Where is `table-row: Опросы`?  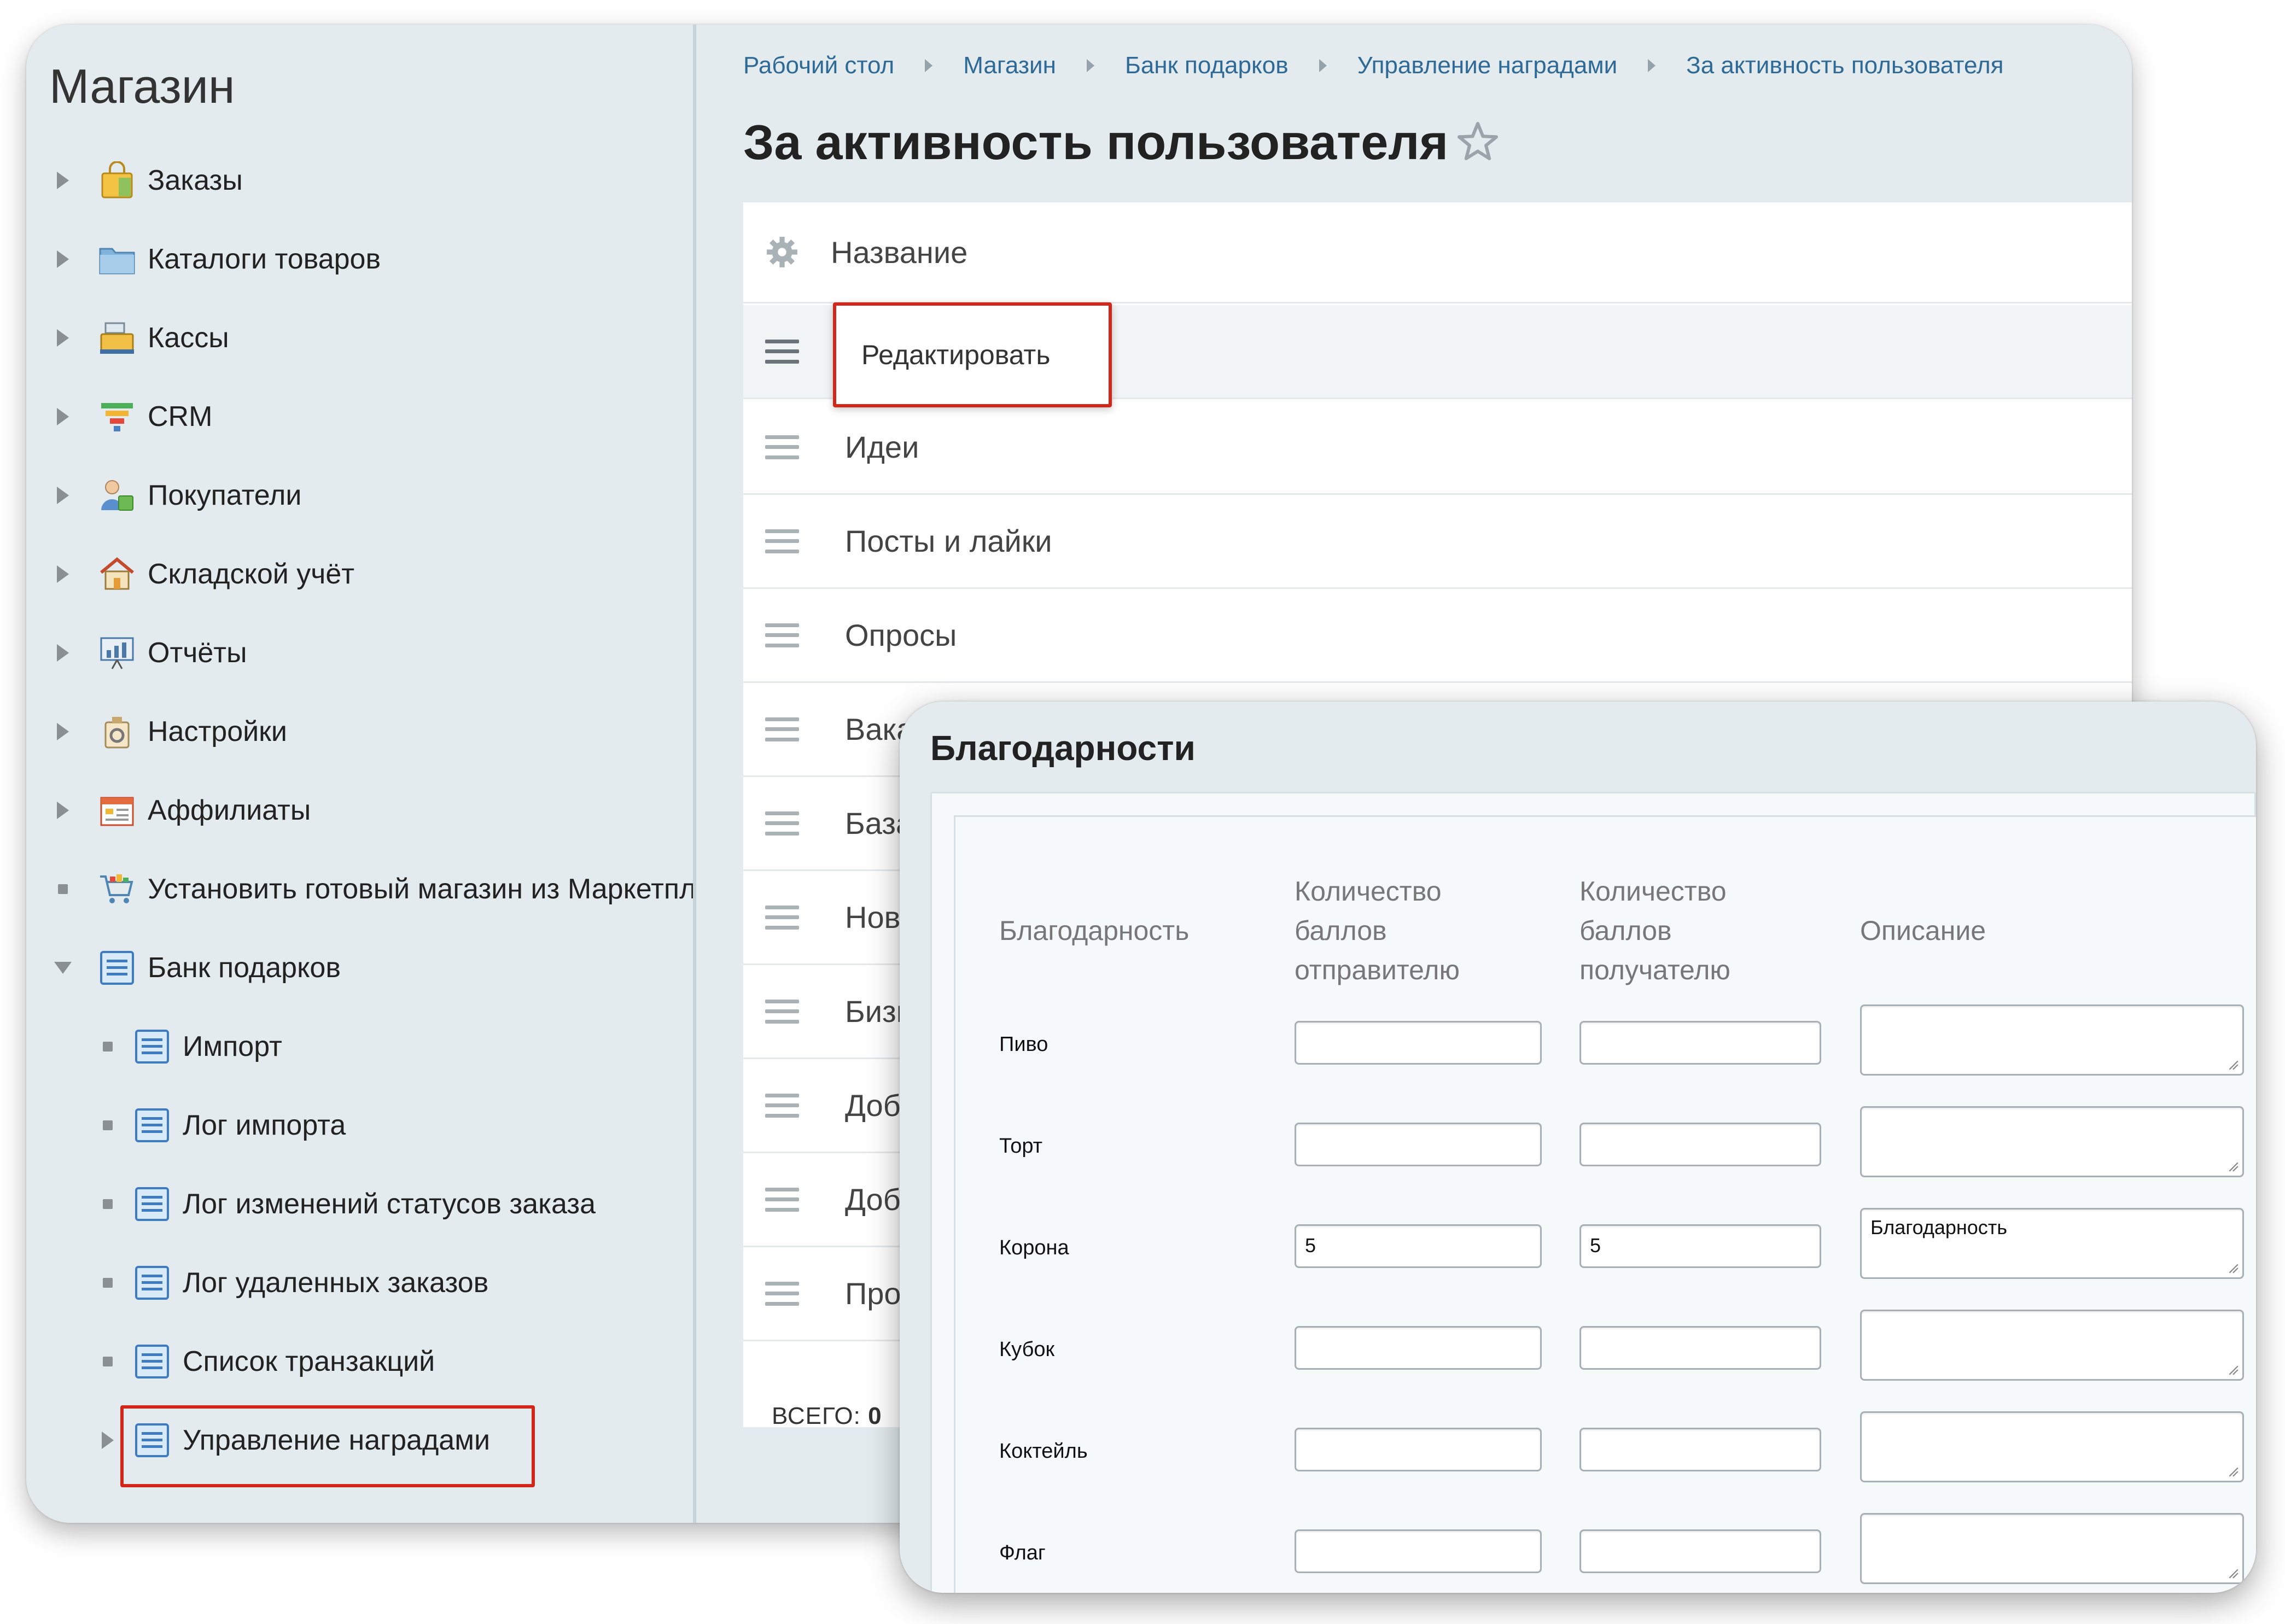 table-row: Опросы is located at coordinates (1437, 636).